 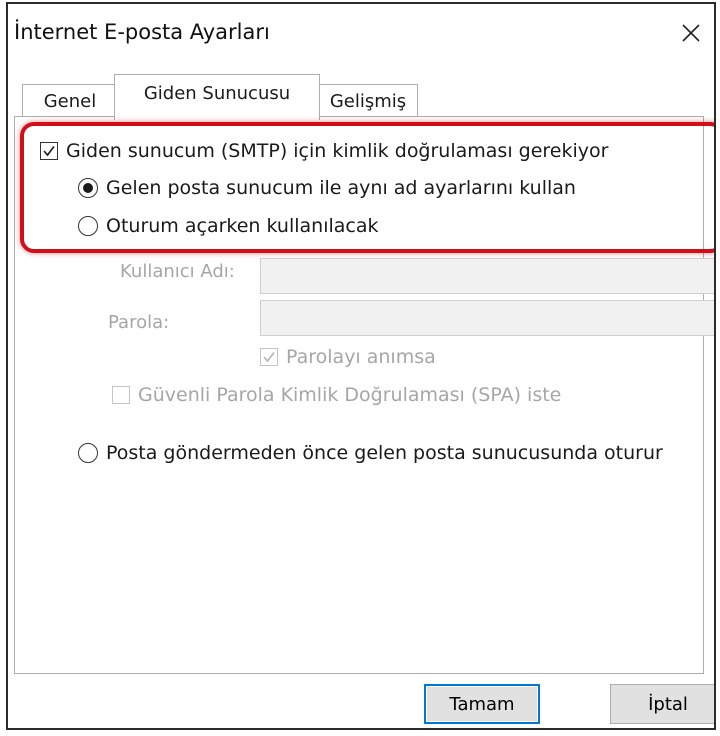 I want to click on log-on-before-radio, so click(x=88, y=453).